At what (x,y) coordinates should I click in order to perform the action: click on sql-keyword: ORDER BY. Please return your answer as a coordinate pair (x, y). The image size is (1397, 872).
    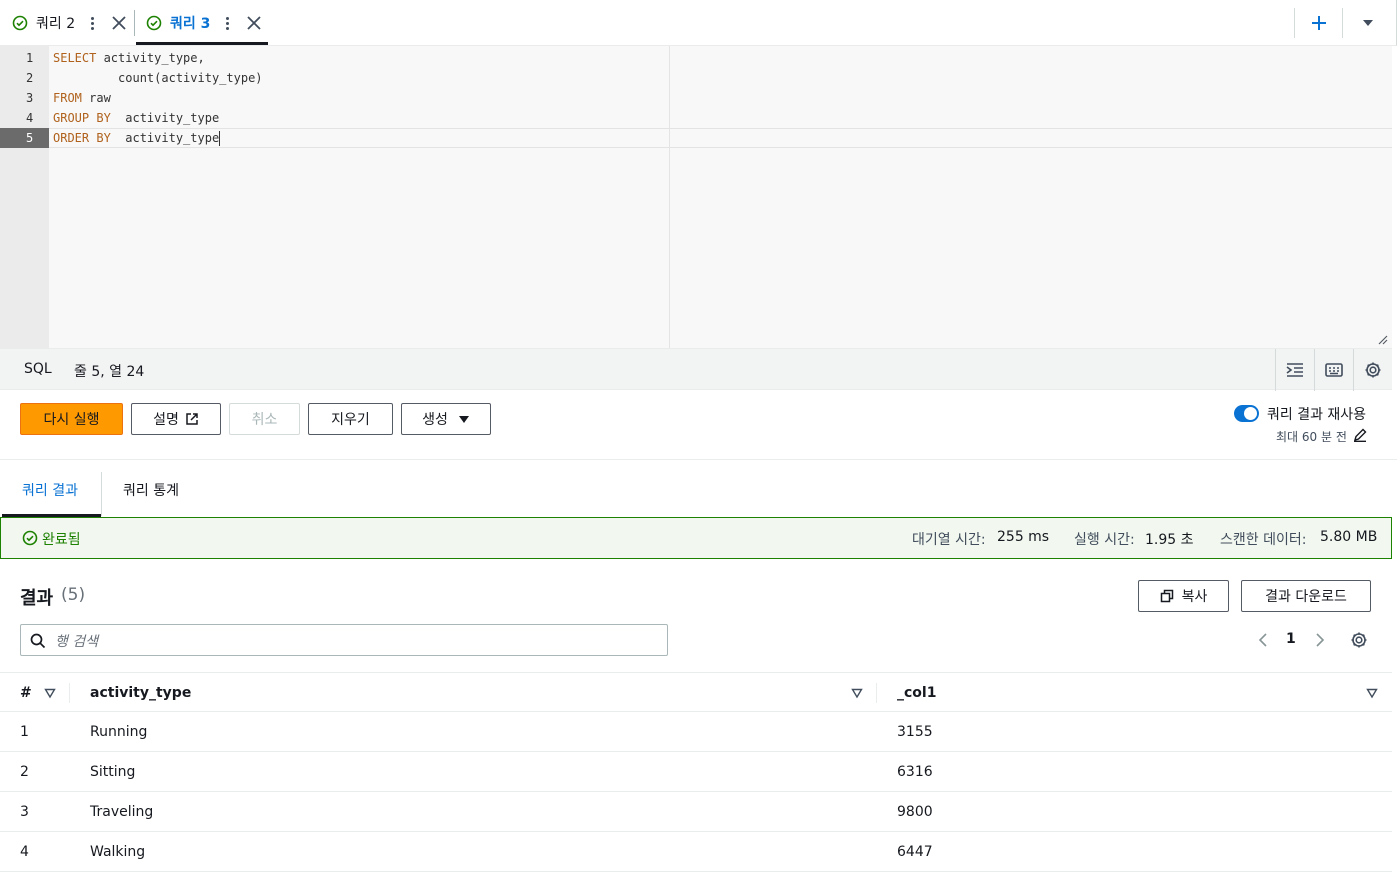
    Looking at the image, I should click on (82, 138).